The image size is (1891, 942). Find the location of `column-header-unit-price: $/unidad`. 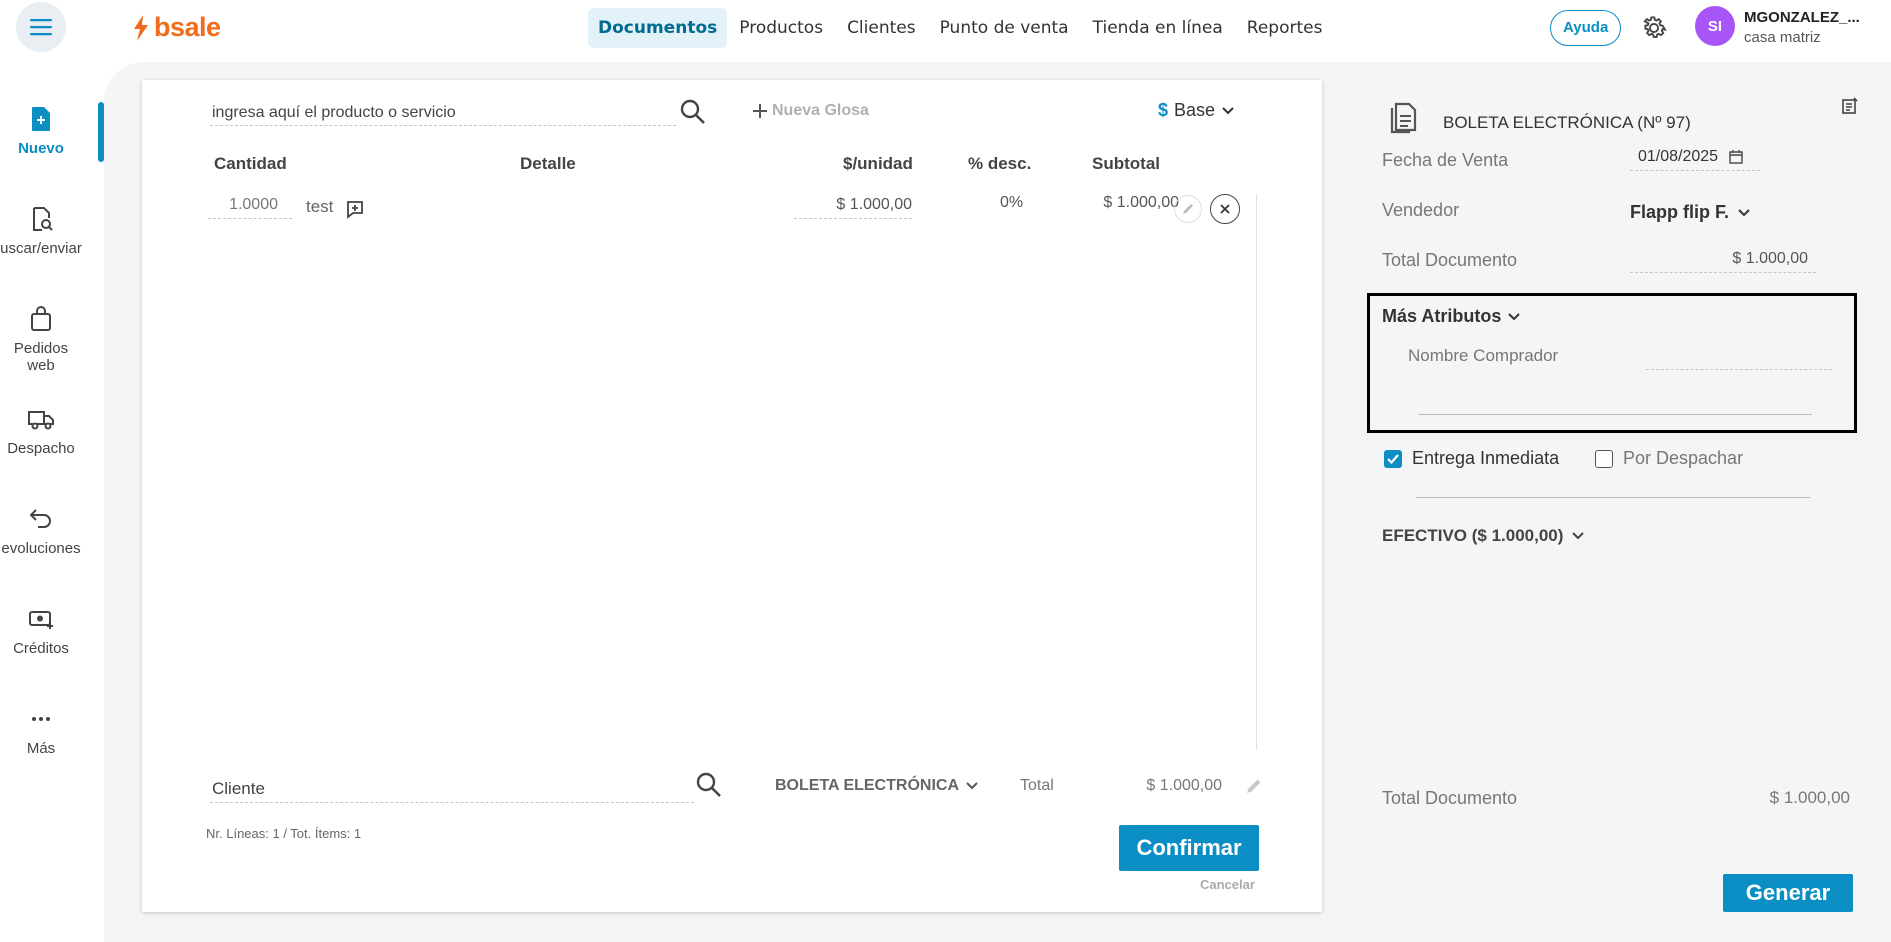

column-header-unit-price: $/unidad is located at coordinates (878, 163).